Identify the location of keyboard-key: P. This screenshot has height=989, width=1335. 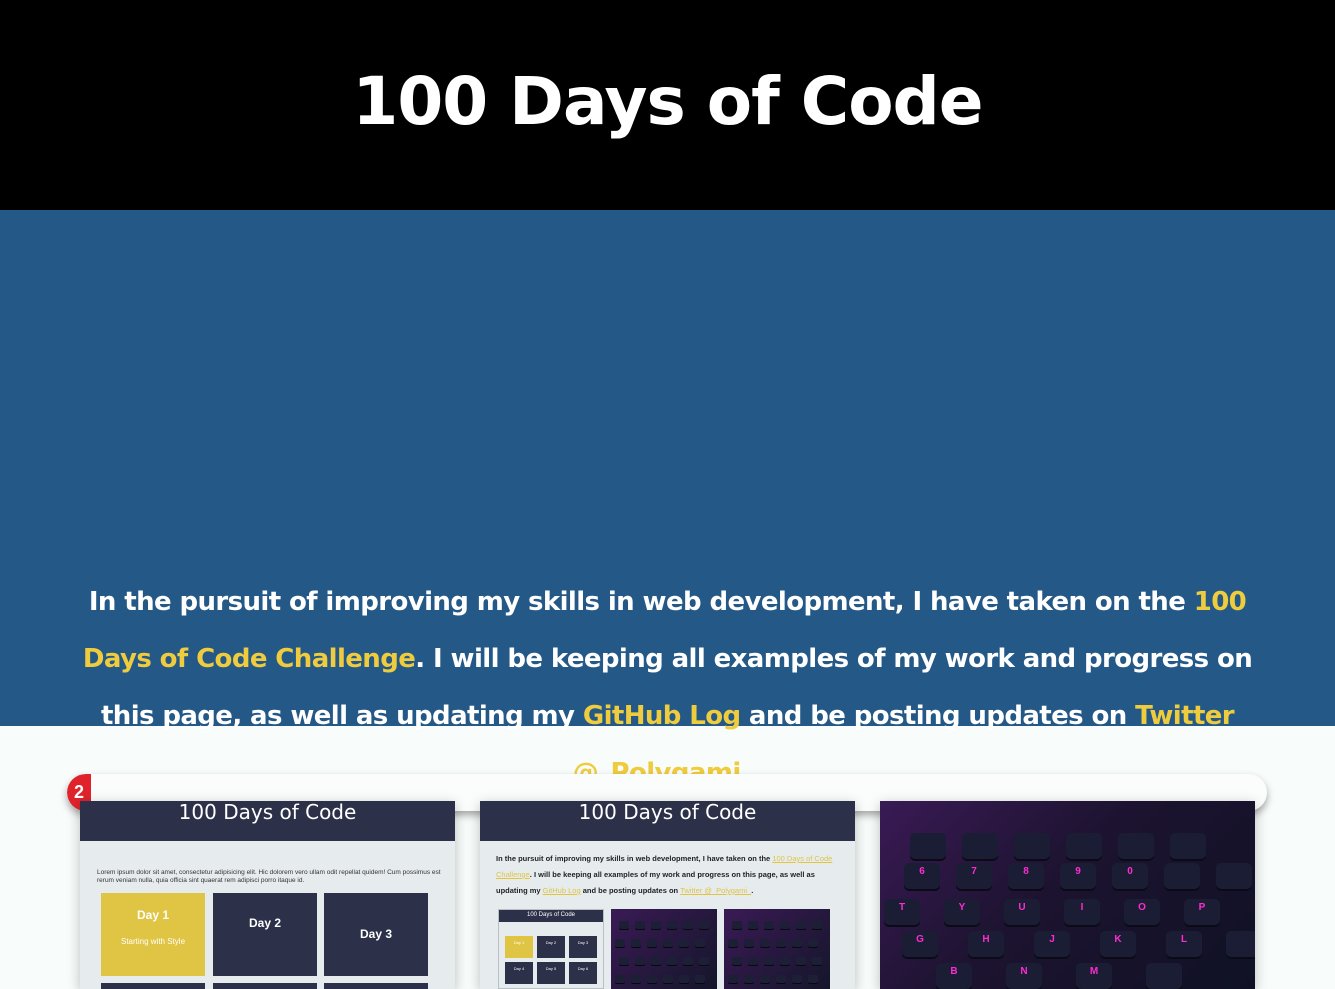
(1202, 912).